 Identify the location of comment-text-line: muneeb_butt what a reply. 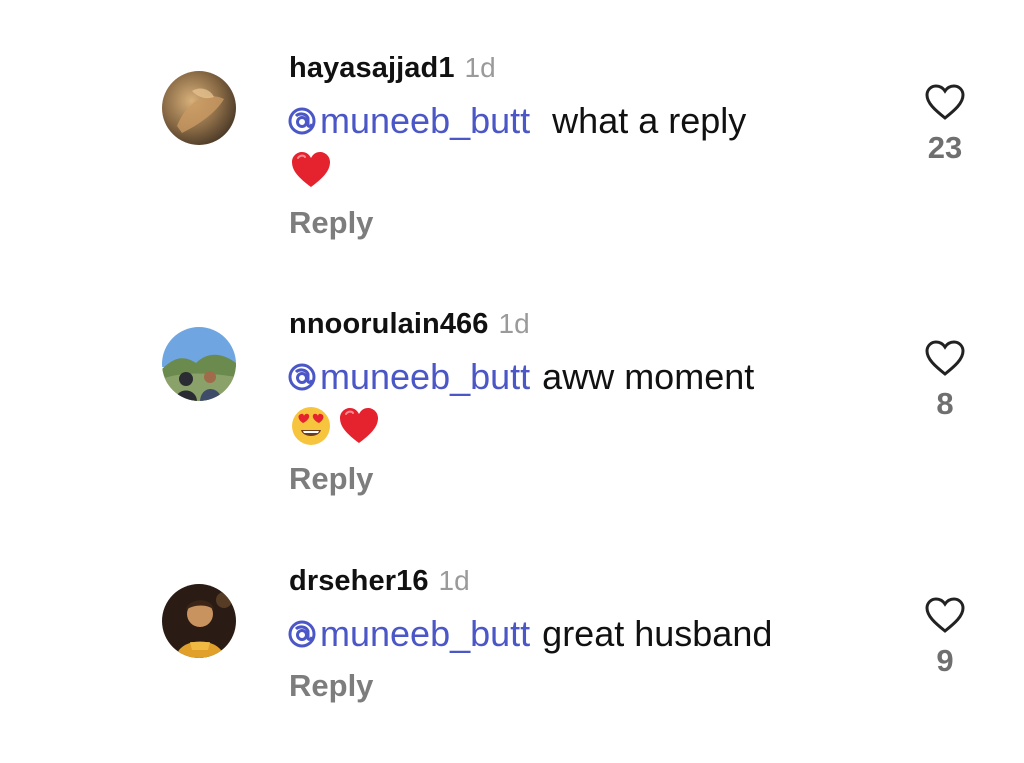
(516, 121).